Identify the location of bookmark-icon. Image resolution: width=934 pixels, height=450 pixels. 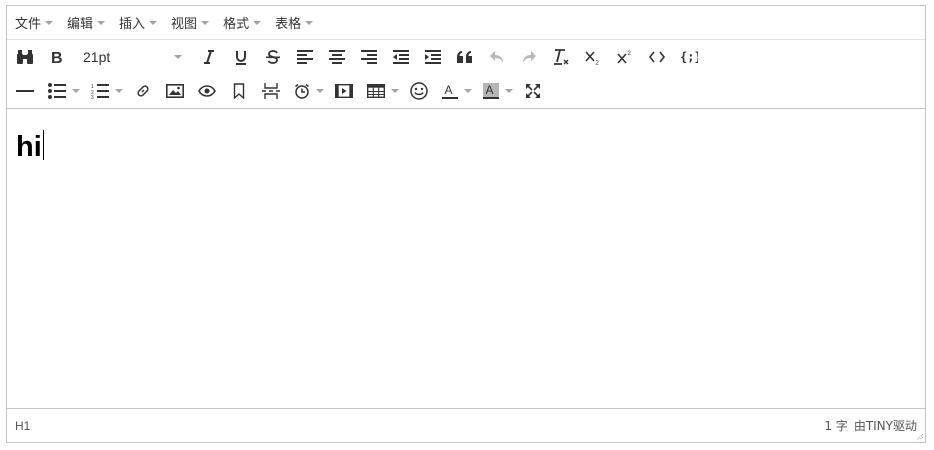
(239, 91).